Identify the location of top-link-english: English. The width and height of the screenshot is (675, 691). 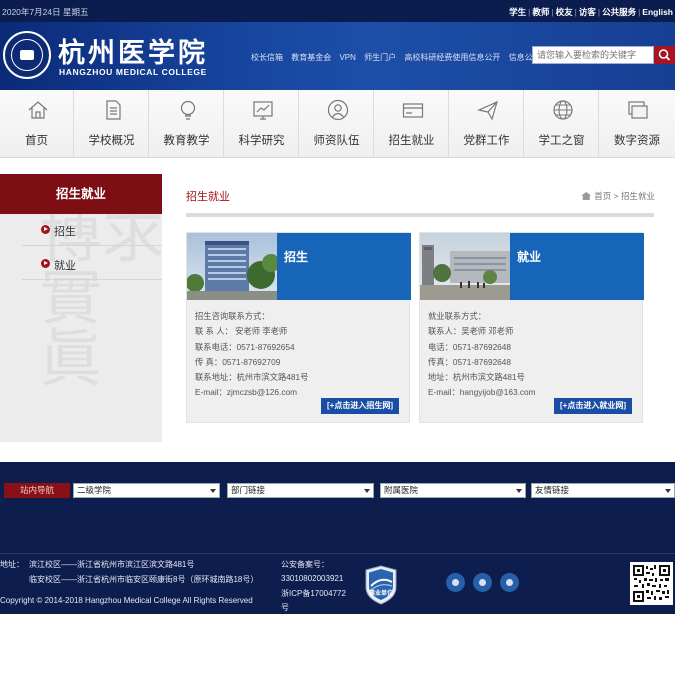
(657, 12).